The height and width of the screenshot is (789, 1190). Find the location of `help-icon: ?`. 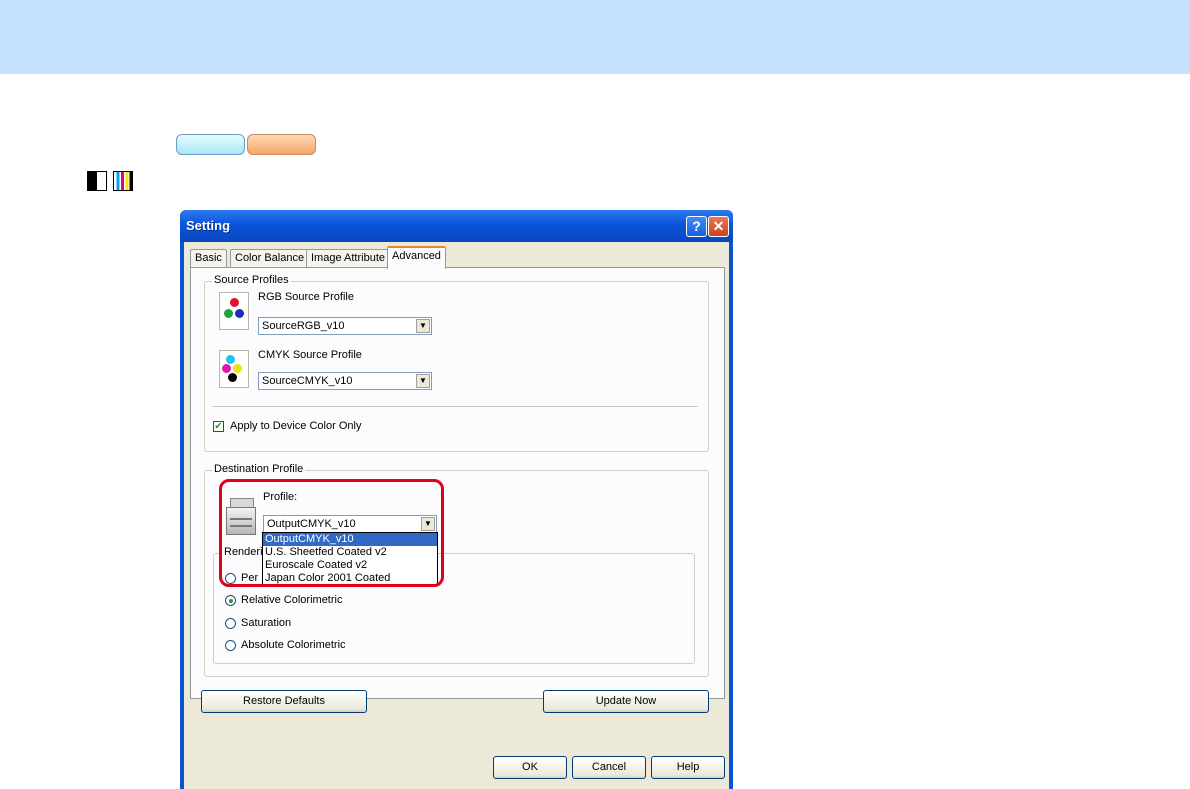

help-icon: ? is located at coordinates (696, 226).